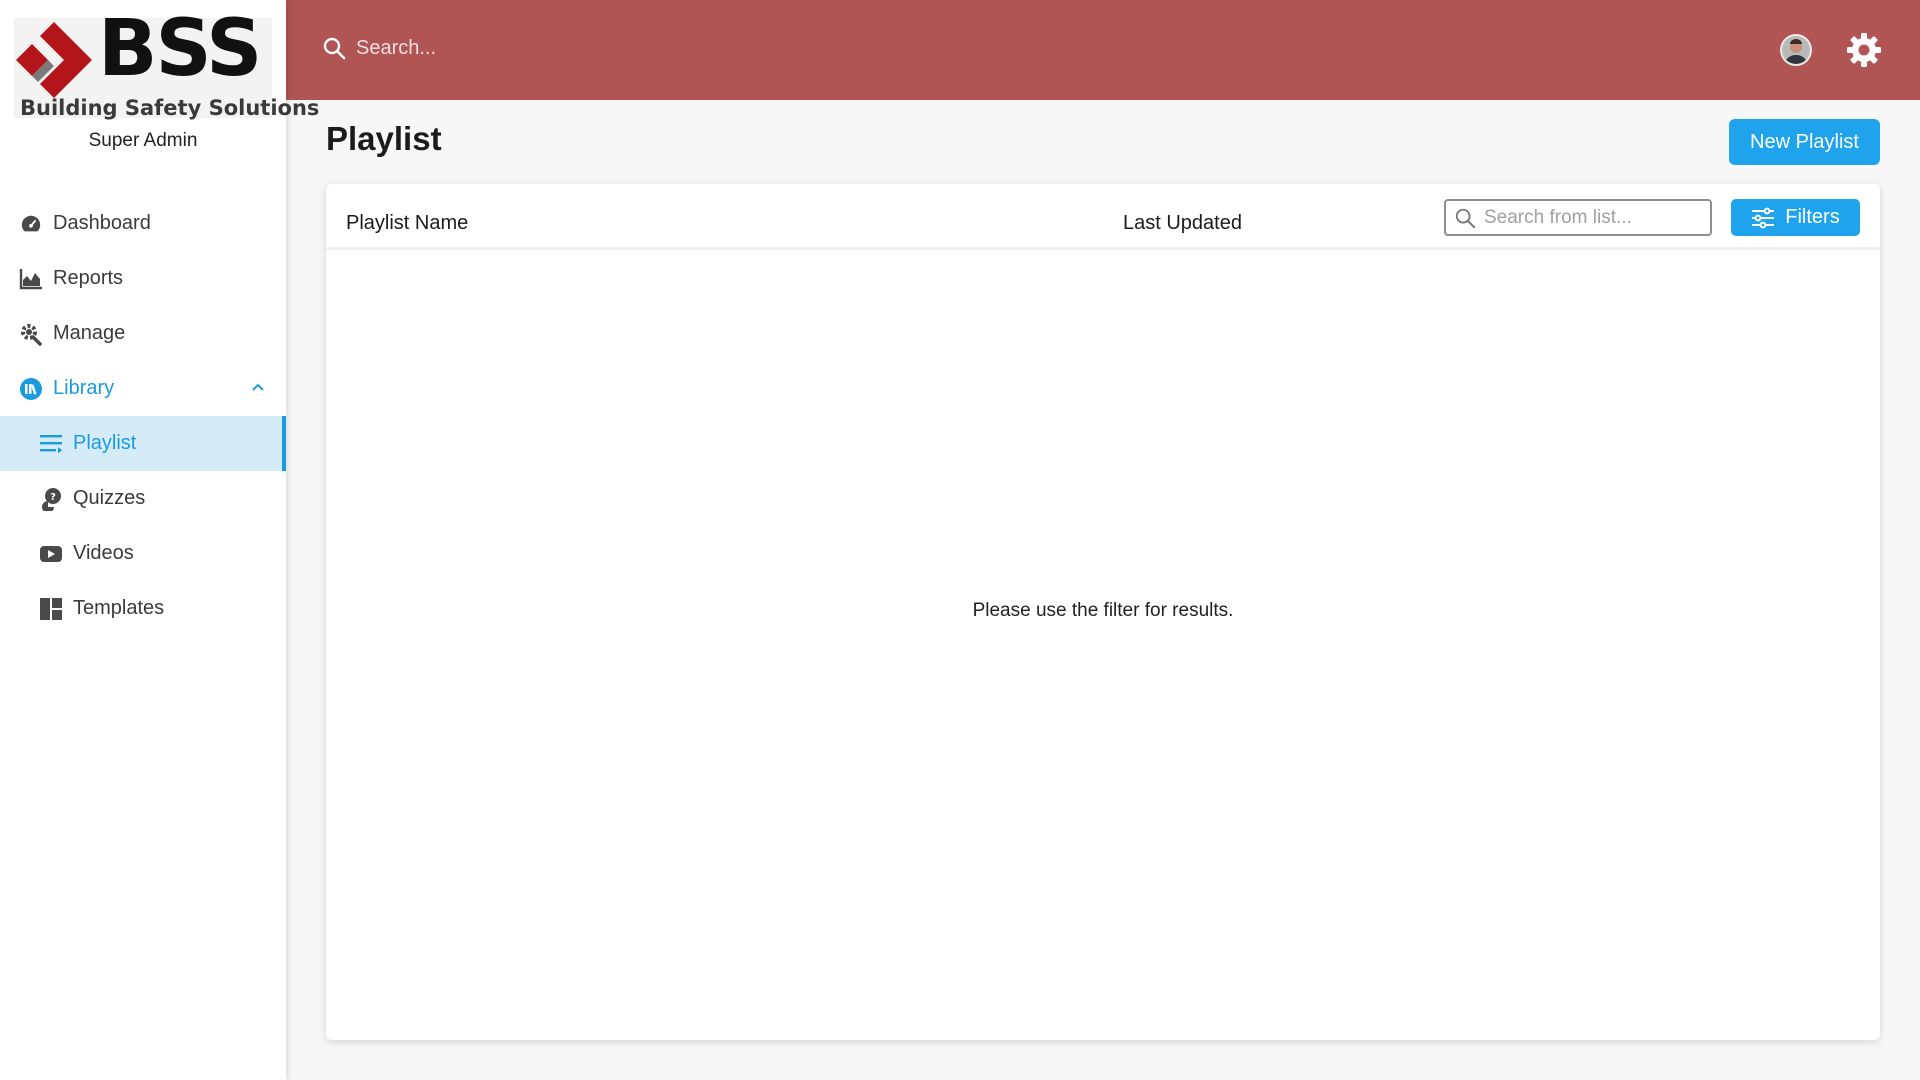 The height and width of the screenshot is (1080, 1920). I want to click on empty-state-message: Please use the filter for results., so click(1103, 610).